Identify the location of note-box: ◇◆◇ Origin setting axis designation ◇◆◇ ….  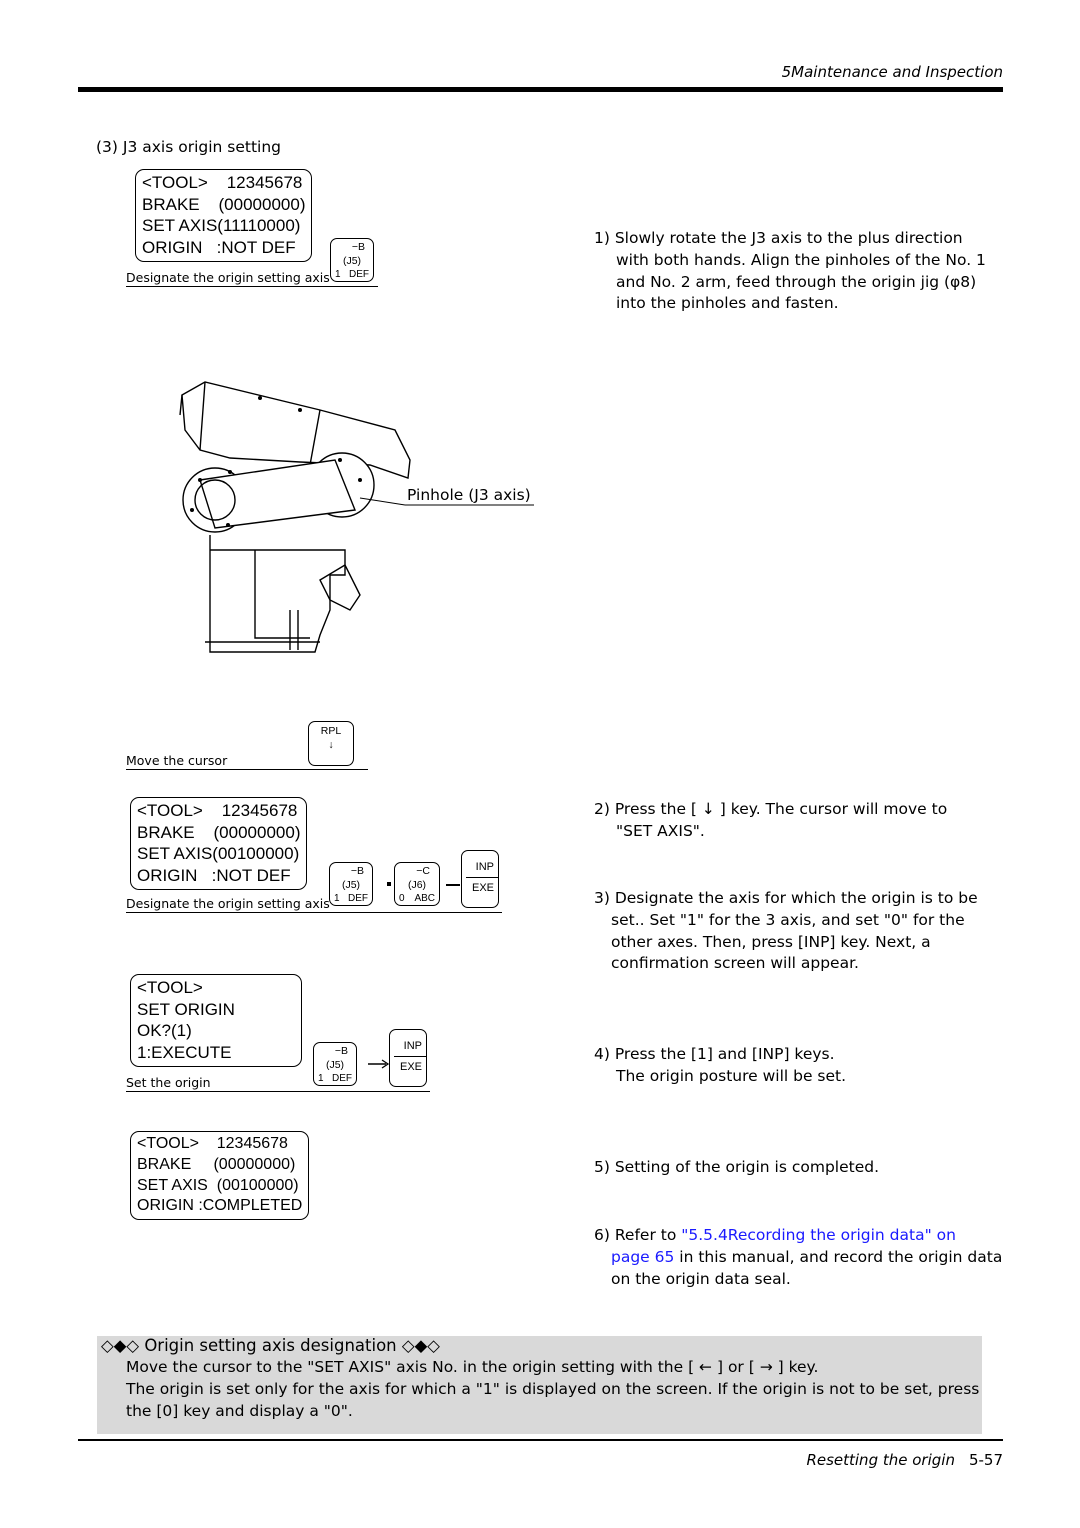
(539, 1385).